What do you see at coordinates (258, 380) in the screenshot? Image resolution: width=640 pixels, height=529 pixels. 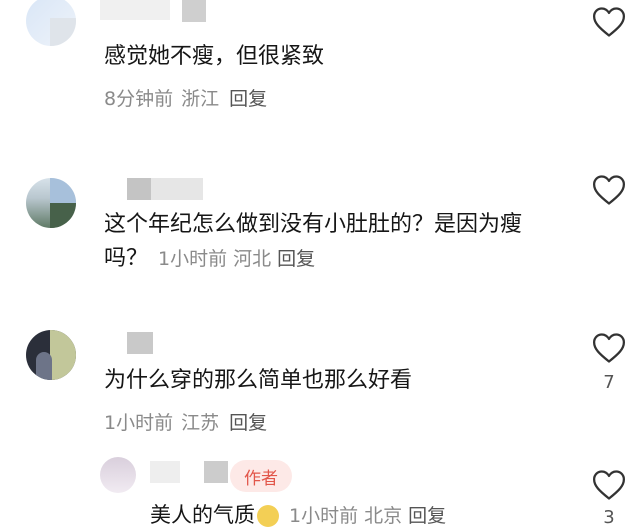 I see `comment-text: 为什么穿的那么简单也那么好看` at bounding box center [258, 380].